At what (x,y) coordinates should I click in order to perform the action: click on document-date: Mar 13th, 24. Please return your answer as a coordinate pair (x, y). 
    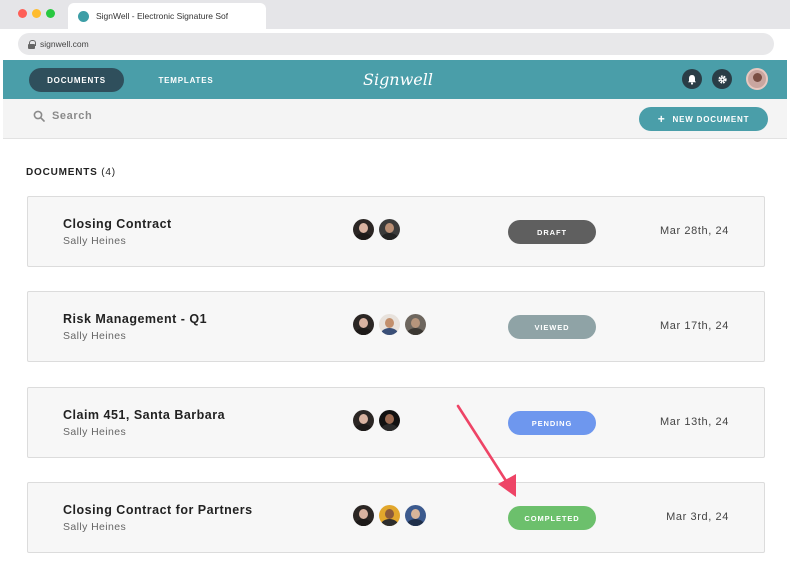
    Looking at the image, I should click on (694, 422).